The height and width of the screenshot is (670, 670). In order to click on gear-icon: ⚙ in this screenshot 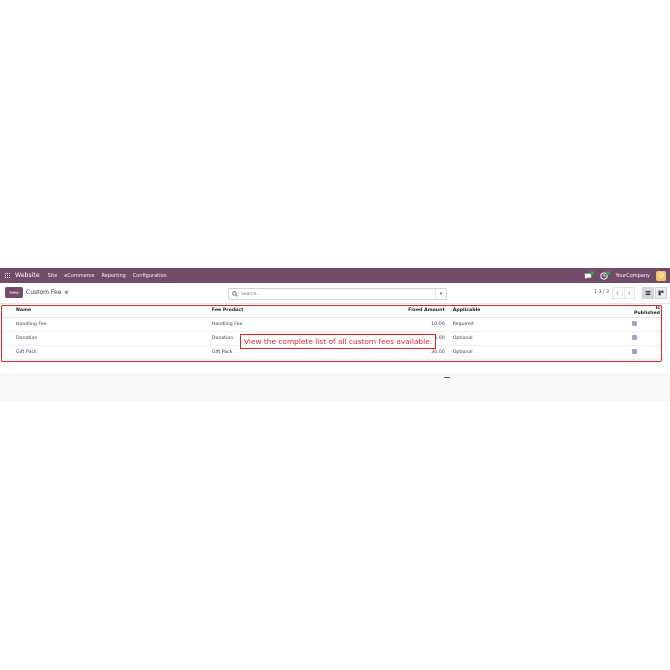, I will do `click(66, 293)`.